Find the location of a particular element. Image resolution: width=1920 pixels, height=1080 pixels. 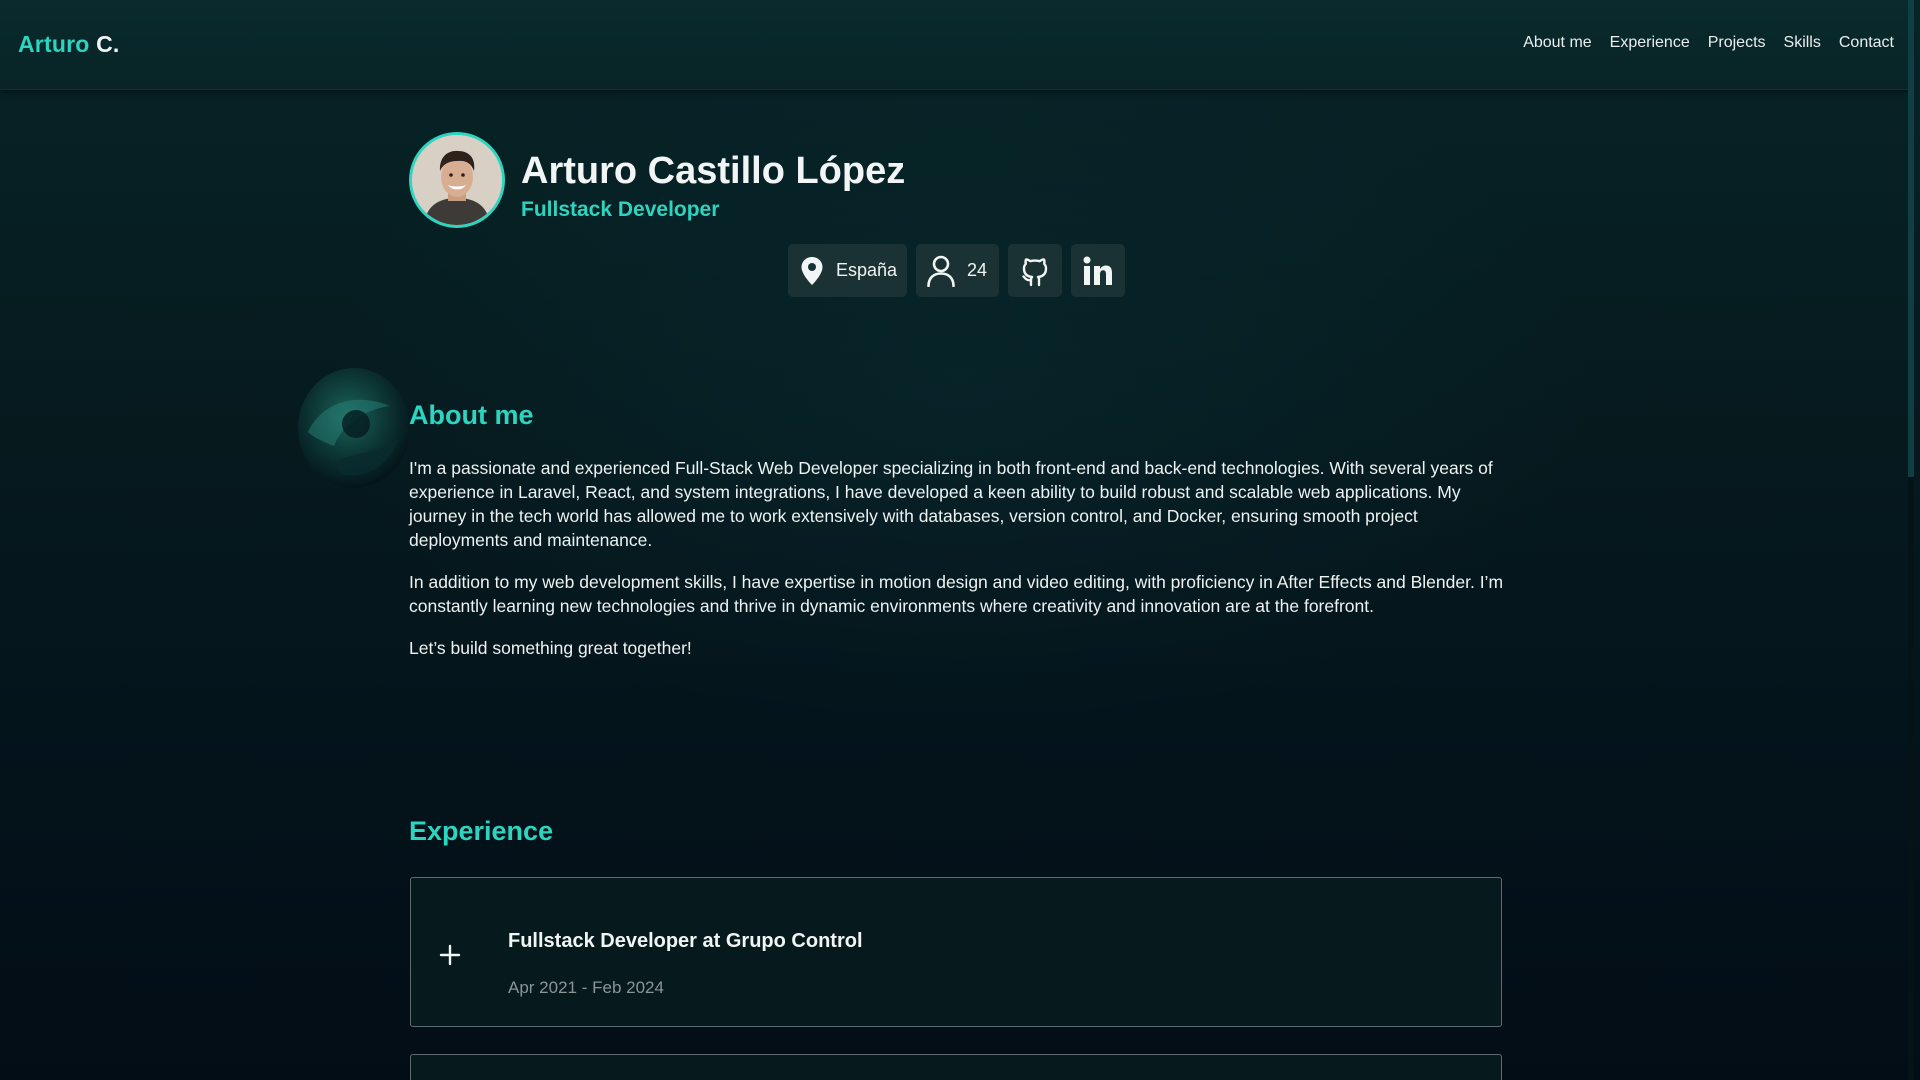

experience-card-next is located at coordinates (956, 1067).